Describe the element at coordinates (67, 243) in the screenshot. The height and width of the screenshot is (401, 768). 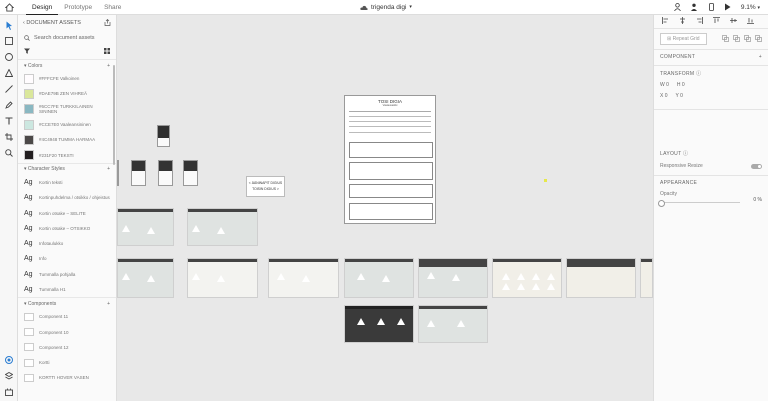
I see `char-style-row: Ag Infotaulukko` at that location.